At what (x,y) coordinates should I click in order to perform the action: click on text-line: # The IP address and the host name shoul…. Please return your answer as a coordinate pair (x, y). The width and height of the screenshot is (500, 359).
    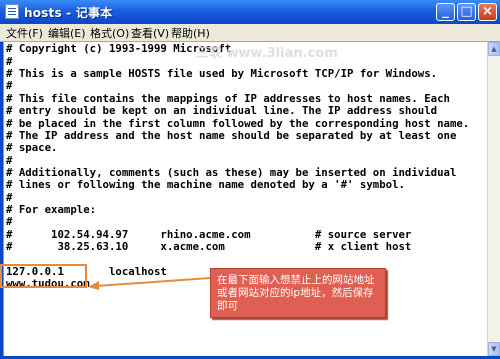
    Looking at the image, I should click on (231, 135).